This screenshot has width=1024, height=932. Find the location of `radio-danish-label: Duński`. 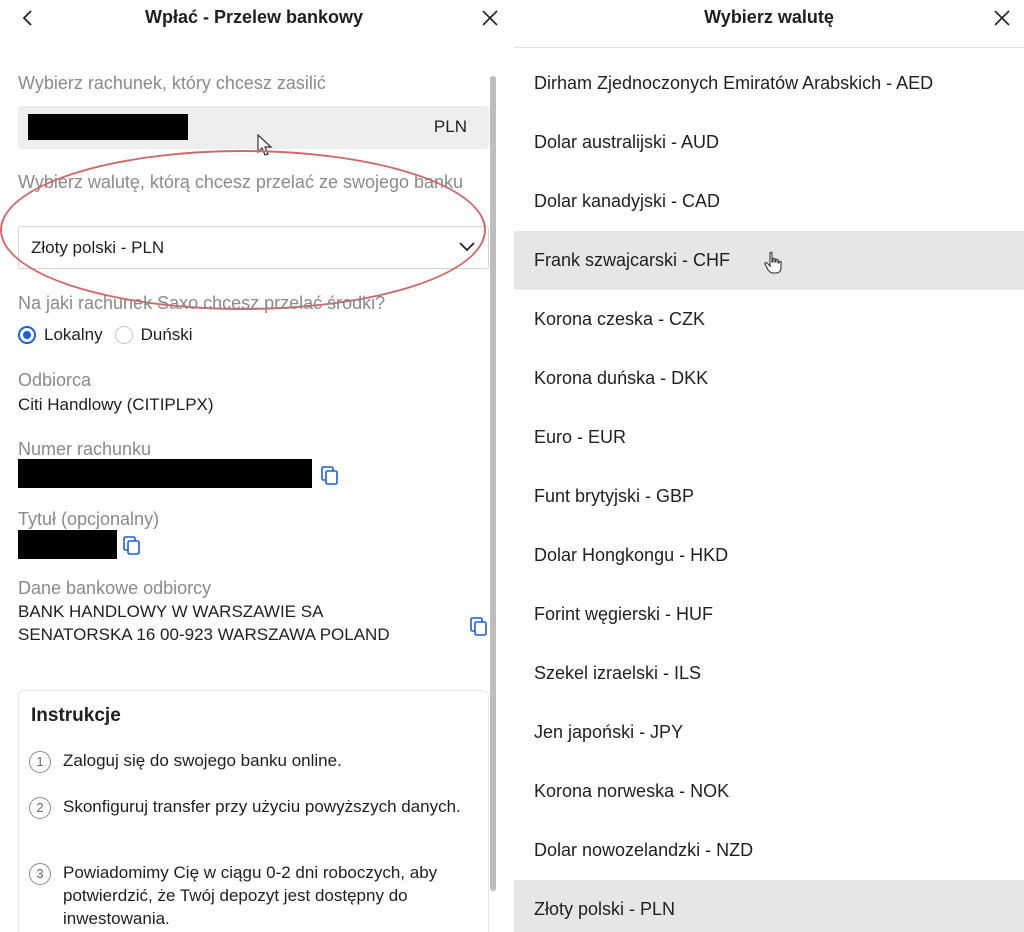

radio-danish-label: Duński is located at coordinates (166, 334).